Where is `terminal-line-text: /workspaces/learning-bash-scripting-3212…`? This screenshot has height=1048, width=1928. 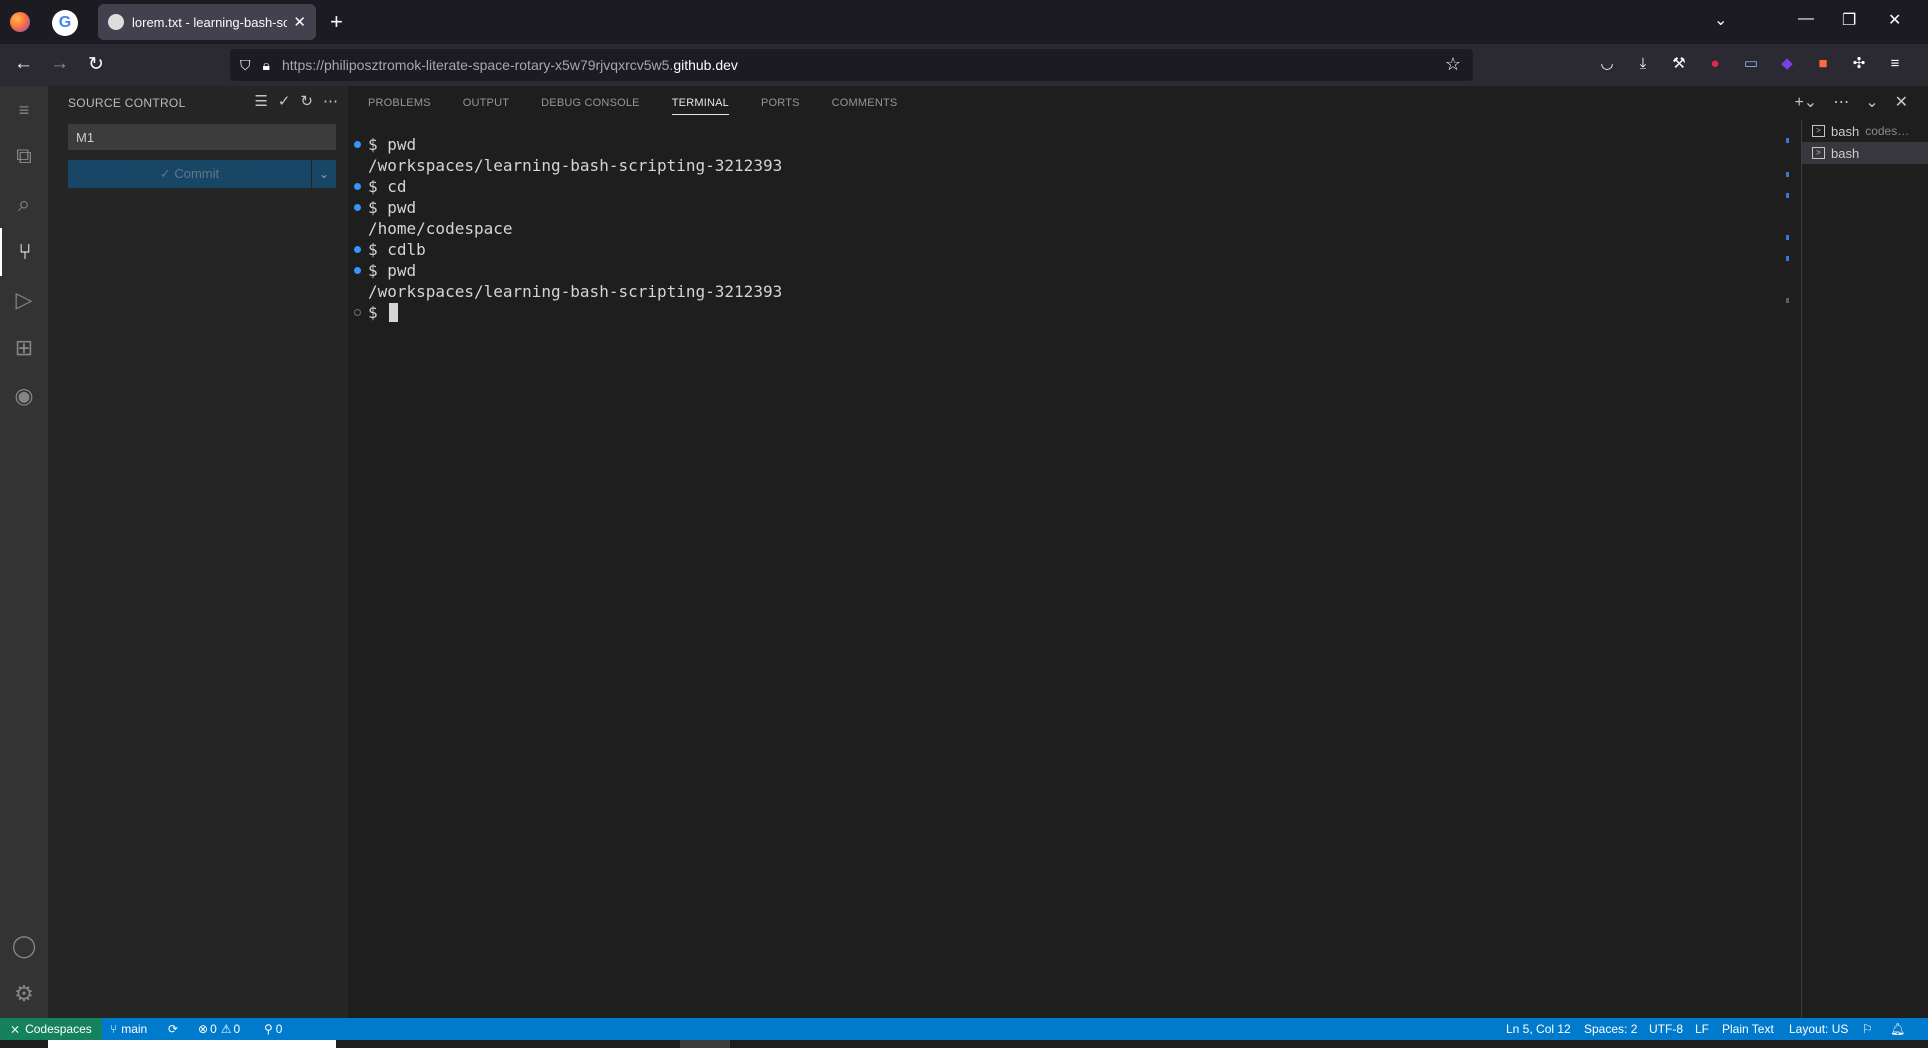 terminal-line-text: /workspaces/learning-bash-scripting-3212… is located at coordinates (575, 165).